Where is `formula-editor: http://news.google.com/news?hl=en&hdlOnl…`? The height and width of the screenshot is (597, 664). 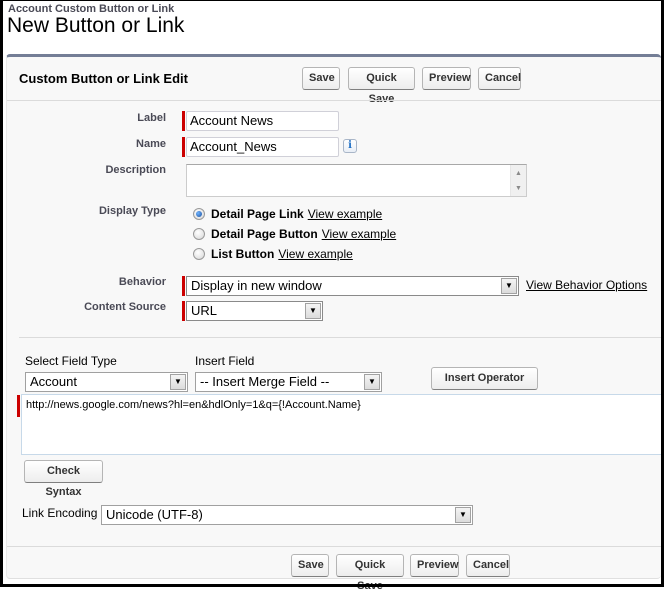
formula-editor: http://news.google.com/news?hl=en&hdlOnl… is located at coordinates (342, 424).